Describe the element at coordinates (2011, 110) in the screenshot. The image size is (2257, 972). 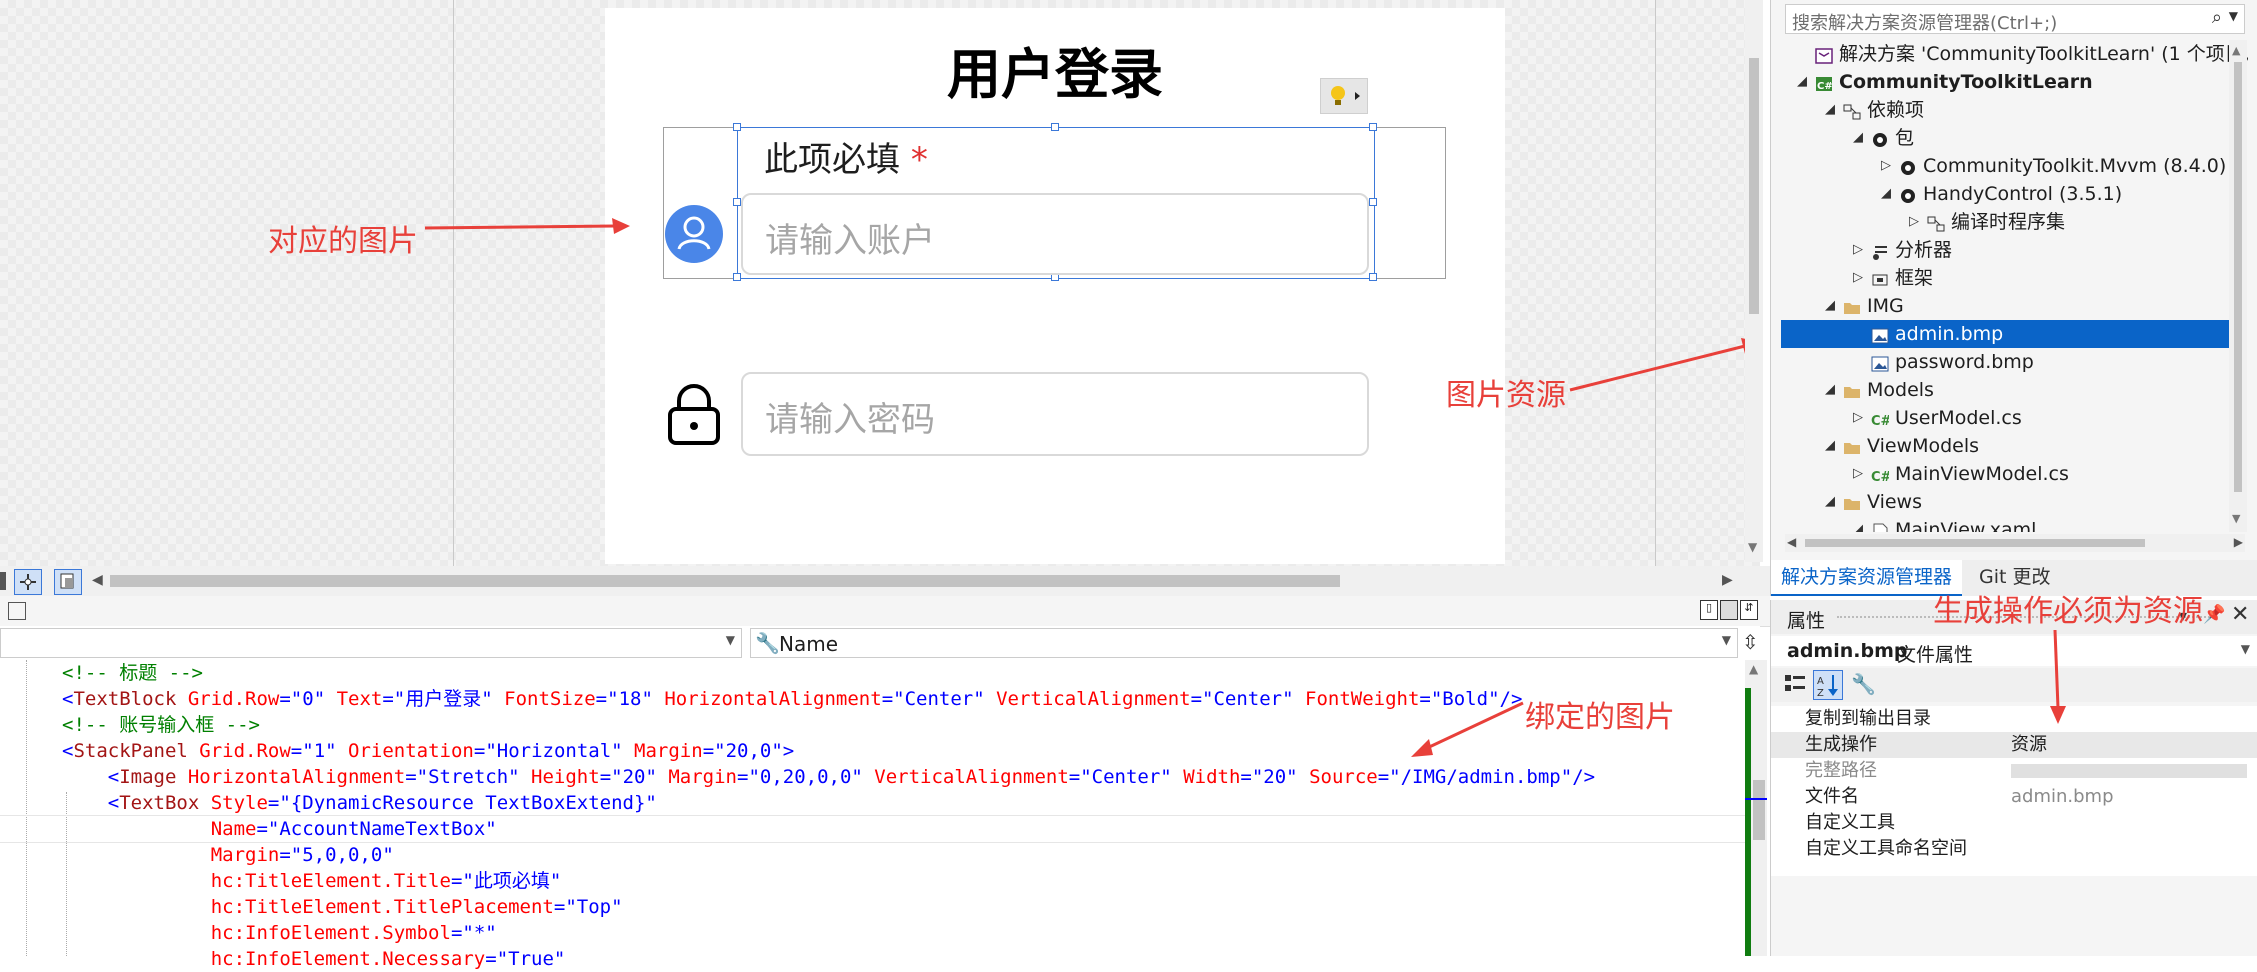
I see `tree-item: ◢ 依赖项` at that location.